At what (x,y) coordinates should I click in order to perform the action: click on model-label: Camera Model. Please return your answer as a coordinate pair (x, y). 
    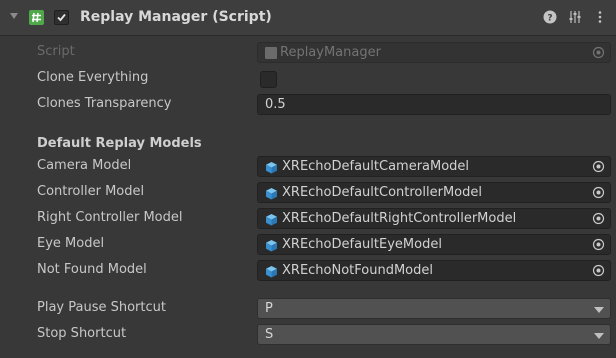
    Looking at the image, I should click on (84, 165).